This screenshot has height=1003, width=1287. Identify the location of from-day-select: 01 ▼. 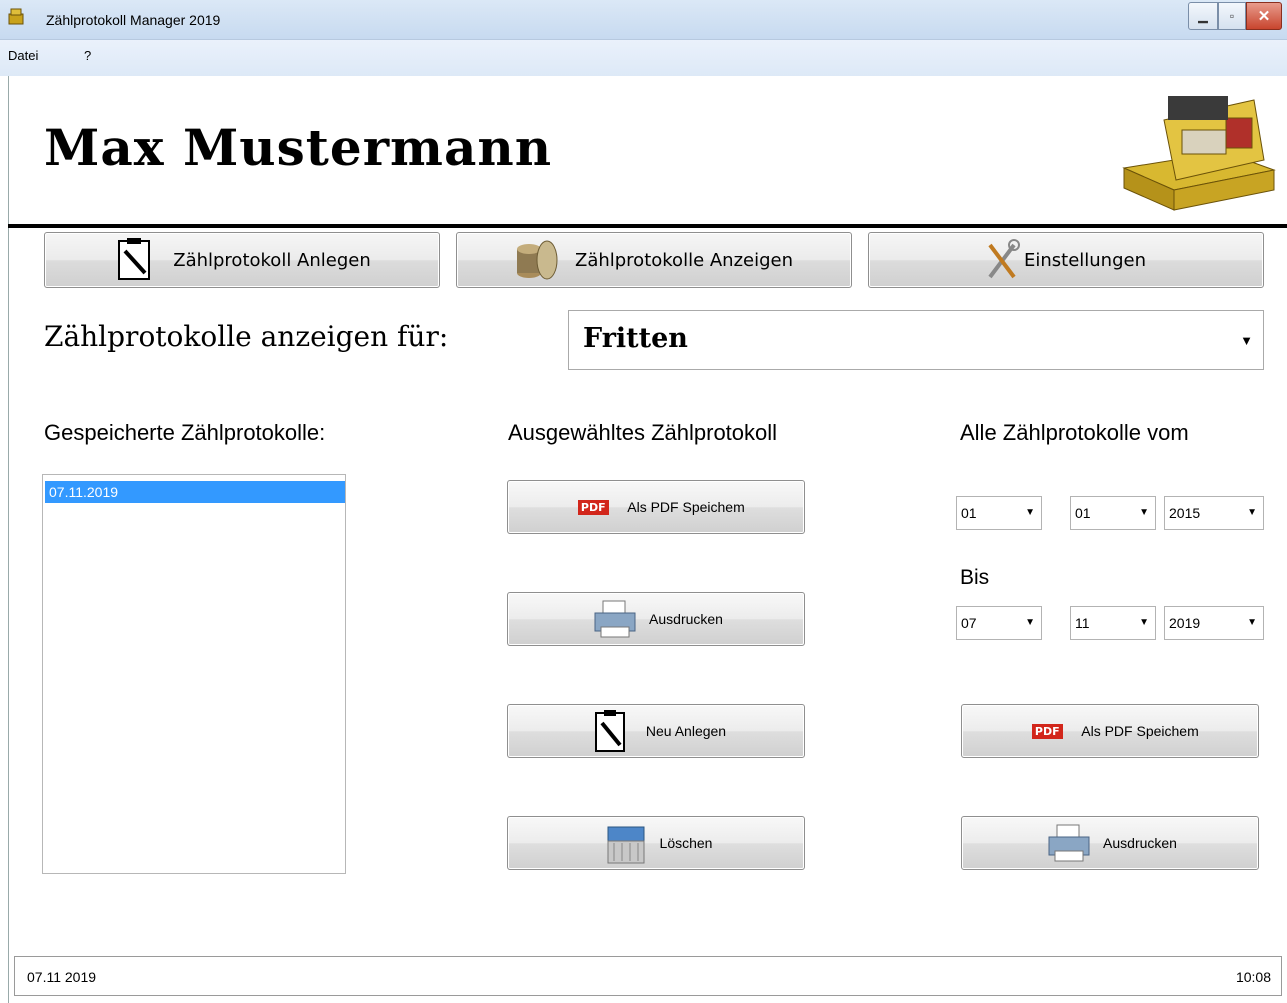
(999, 513).